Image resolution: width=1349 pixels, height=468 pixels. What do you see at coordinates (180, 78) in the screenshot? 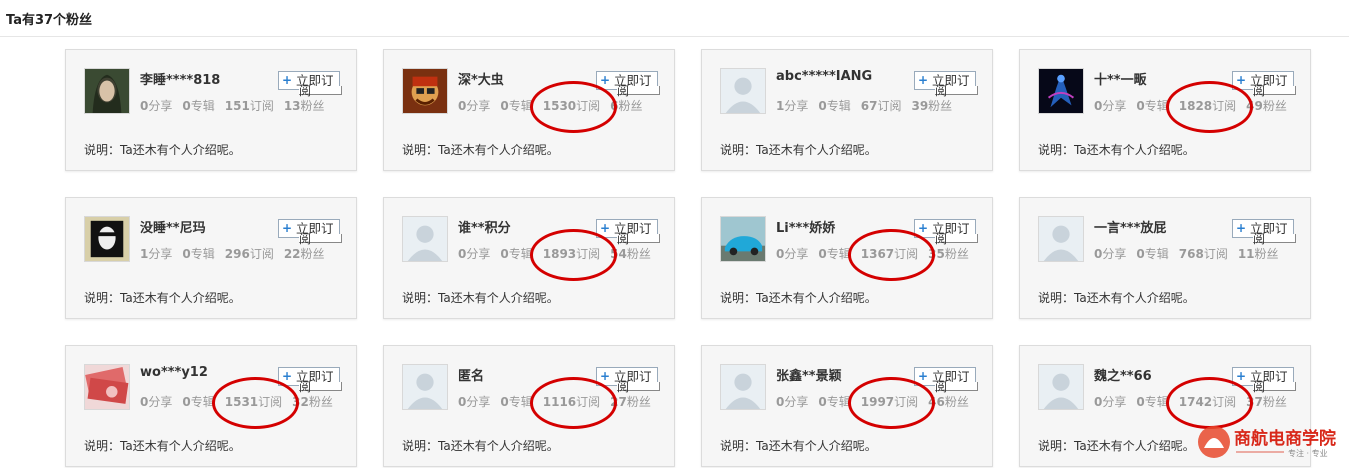
I see `user-name: 李睡****818` at bounding box center [180, 78].